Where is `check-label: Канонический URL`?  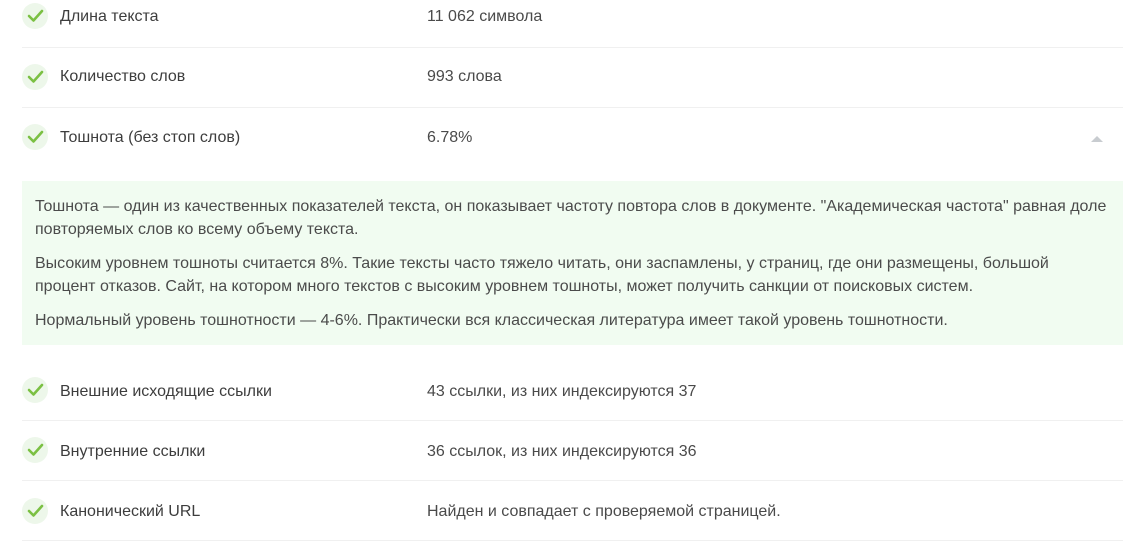
check-label: Канонический URL is located at coordinates (130, 511).